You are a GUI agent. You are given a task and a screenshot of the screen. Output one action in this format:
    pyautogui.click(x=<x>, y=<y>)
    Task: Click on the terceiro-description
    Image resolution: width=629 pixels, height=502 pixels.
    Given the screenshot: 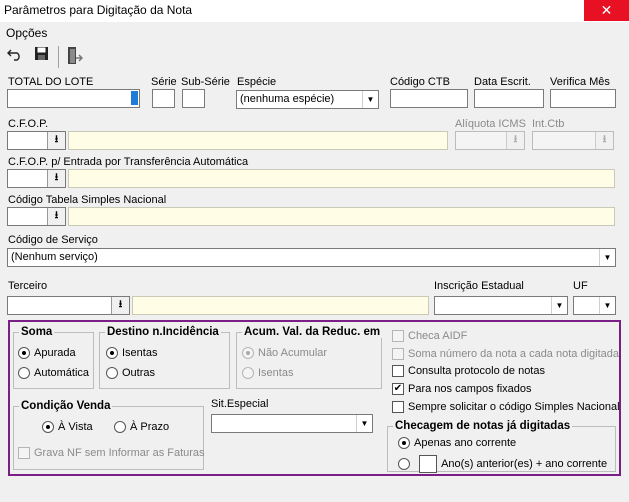 What is the action you would take?
    pyautogui.click(x=280, y=305)
    